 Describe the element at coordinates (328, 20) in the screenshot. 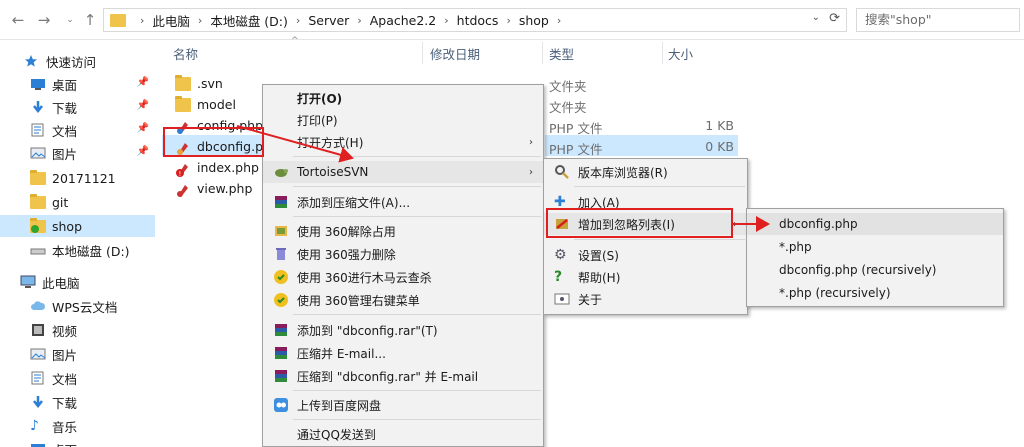

I see `breadcrumb-server: Server` at that location.